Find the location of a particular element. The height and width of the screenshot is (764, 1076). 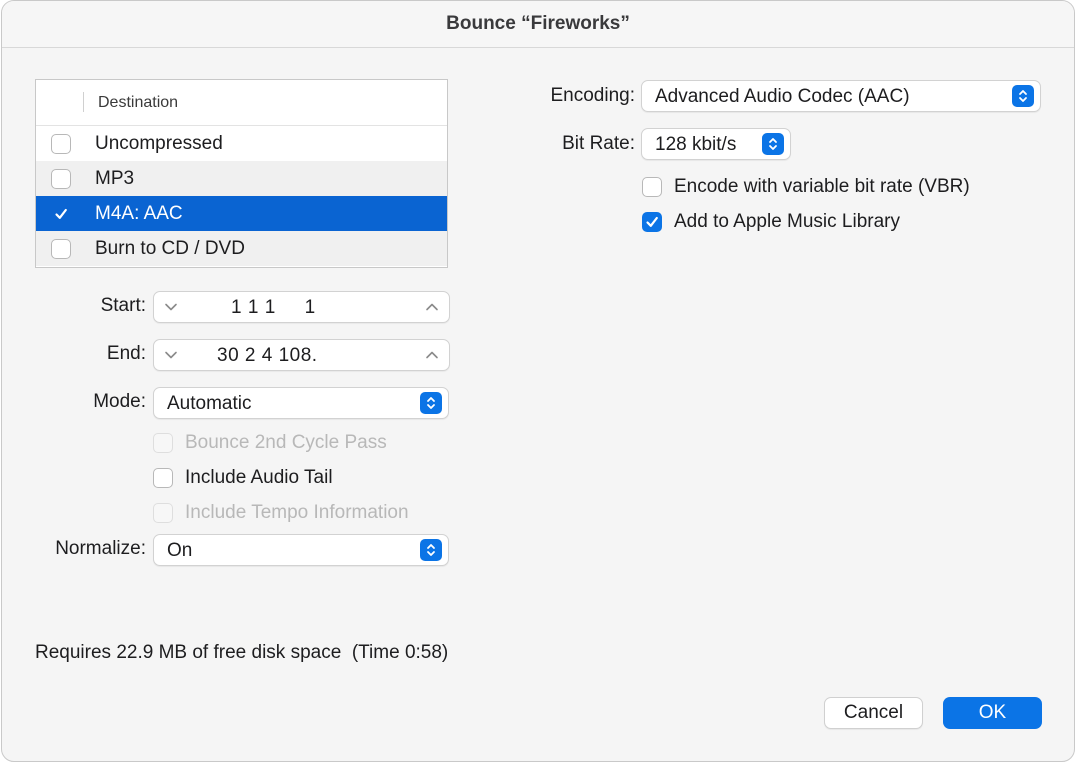

encoding-label: Encoding: is located at coordinates (592, 95).